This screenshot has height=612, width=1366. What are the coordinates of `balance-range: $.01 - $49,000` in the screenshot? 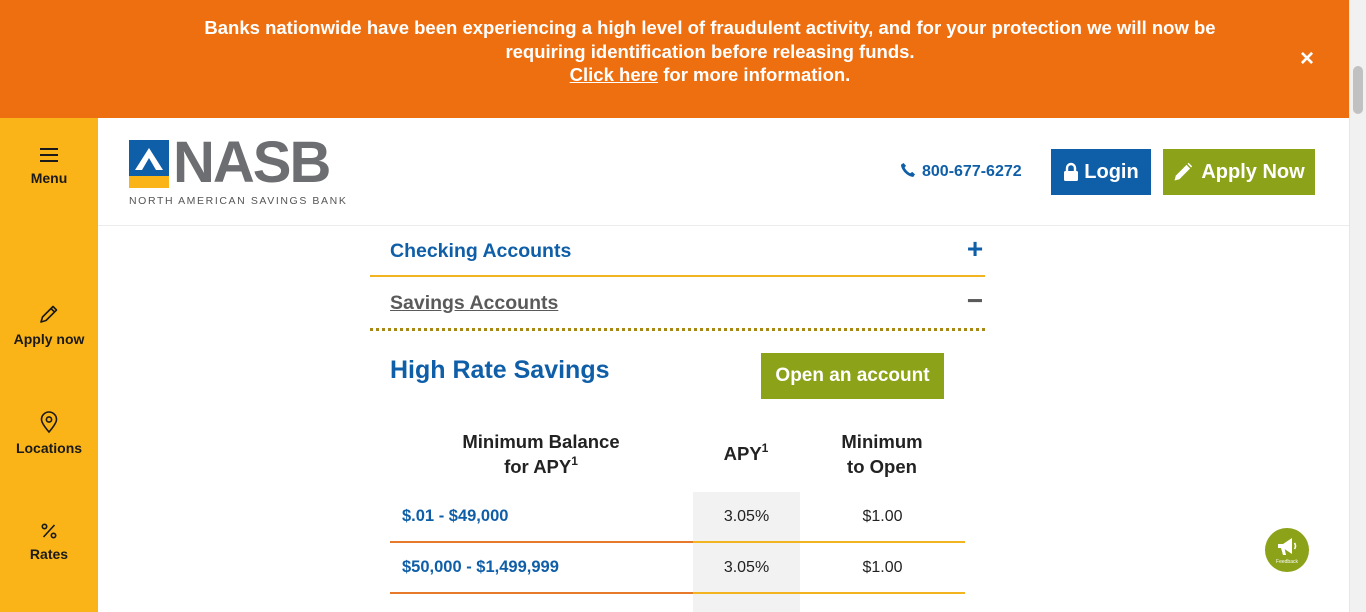 It's located at (455, 516).